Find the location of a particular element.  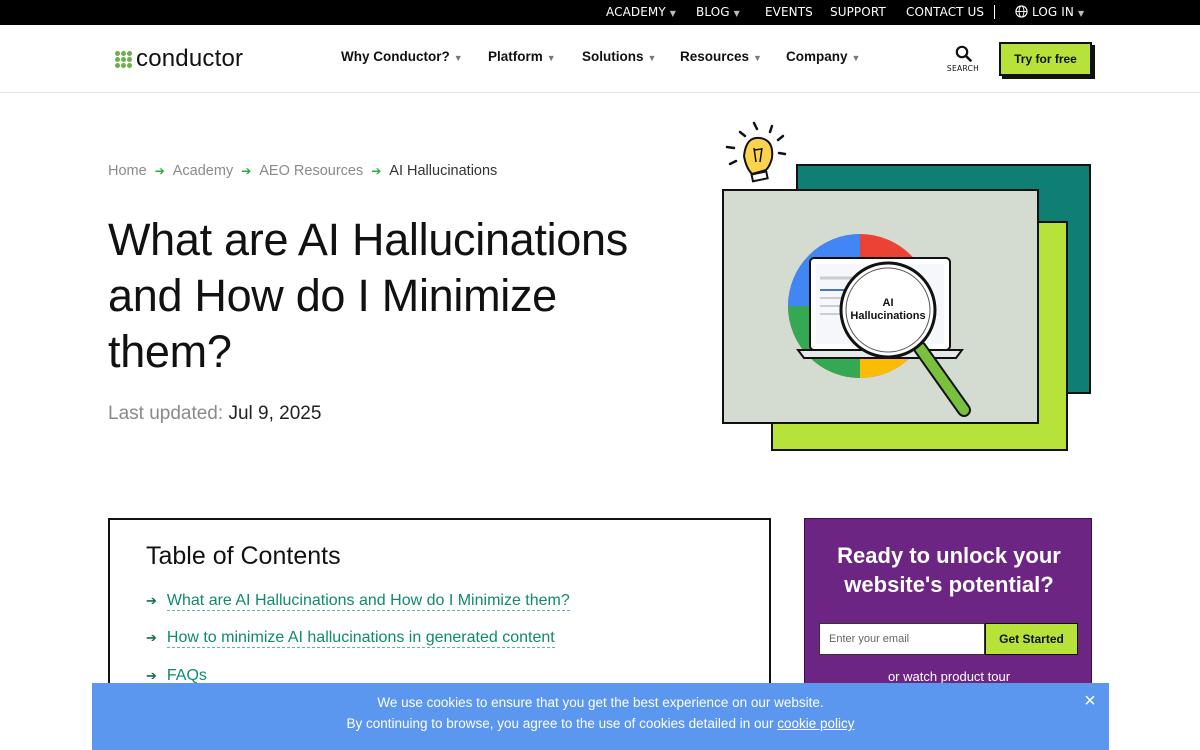

last-updated-date: Jul 9, 2025 is located at coordinates (275, 413).